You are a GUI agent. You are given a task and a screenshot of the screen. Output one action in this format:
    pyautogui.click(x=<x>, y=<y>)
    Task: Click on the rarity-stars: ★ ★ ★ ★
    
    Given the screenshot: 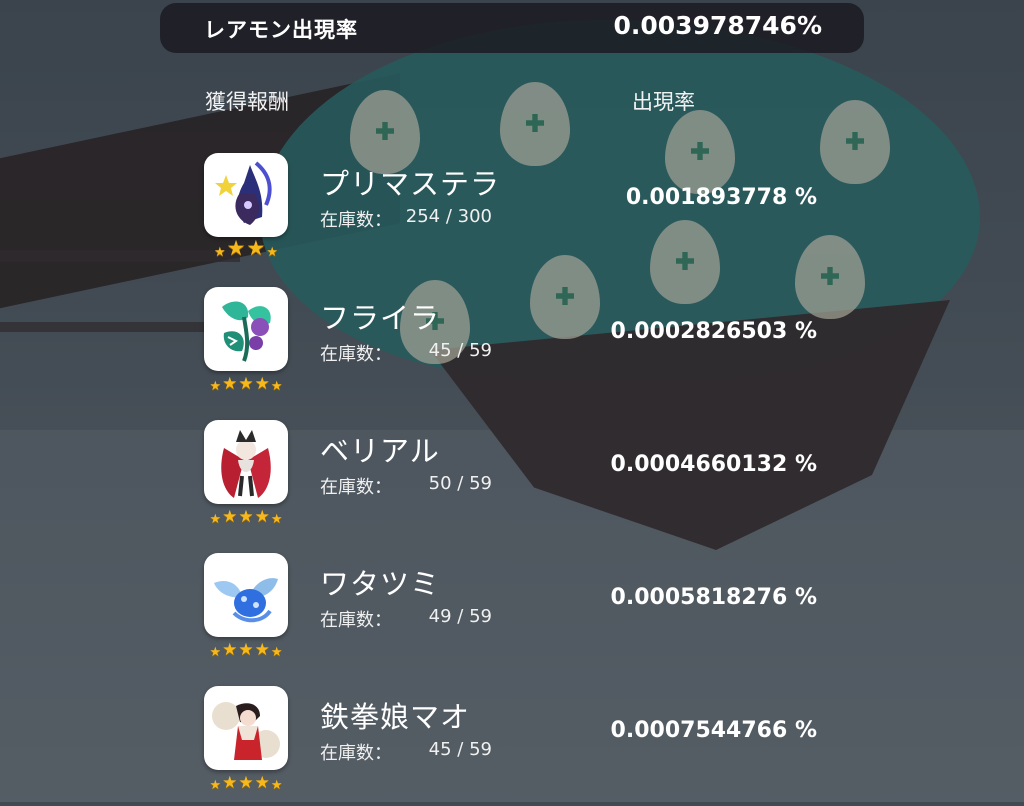 What is the action you would take?
    pyautogui.click(x=246, y=248)
    